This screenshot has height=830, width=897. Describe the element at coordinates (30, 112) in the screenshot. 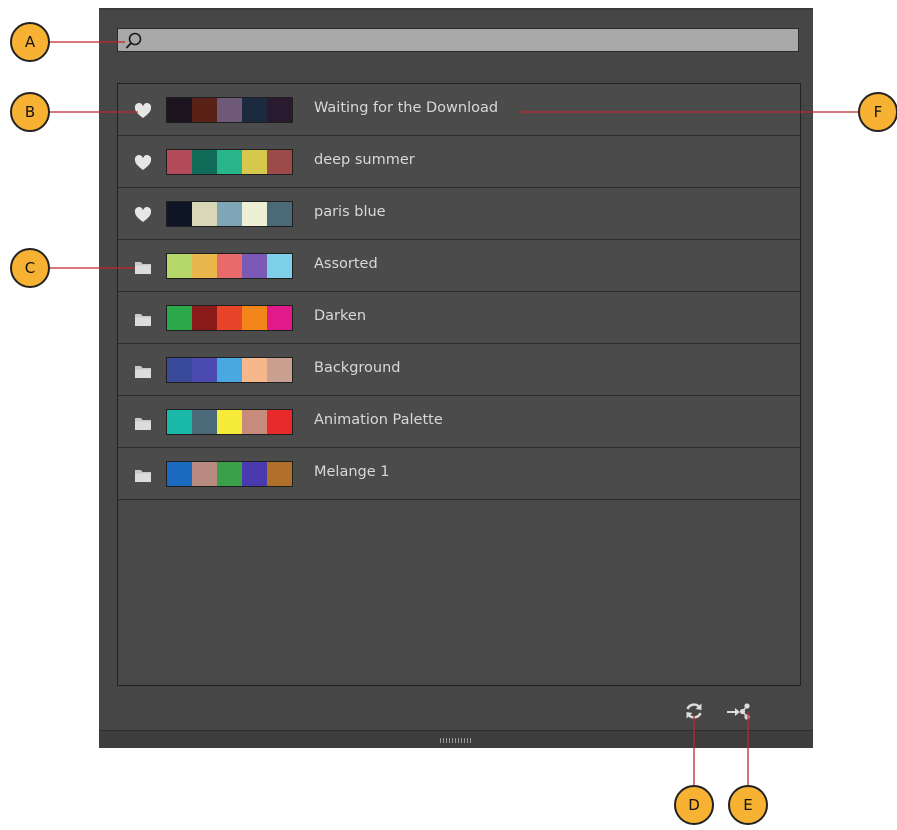

I see `callout-b: B` at that location.